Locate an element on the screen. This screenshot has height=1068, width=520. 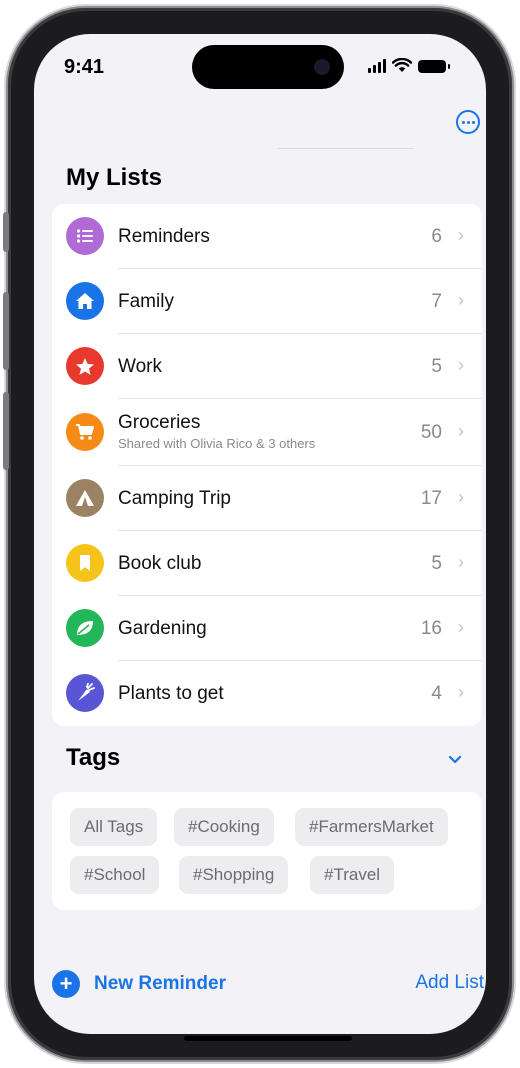
new-reminder-label: New Reminder is located at coordinates (160, 983).